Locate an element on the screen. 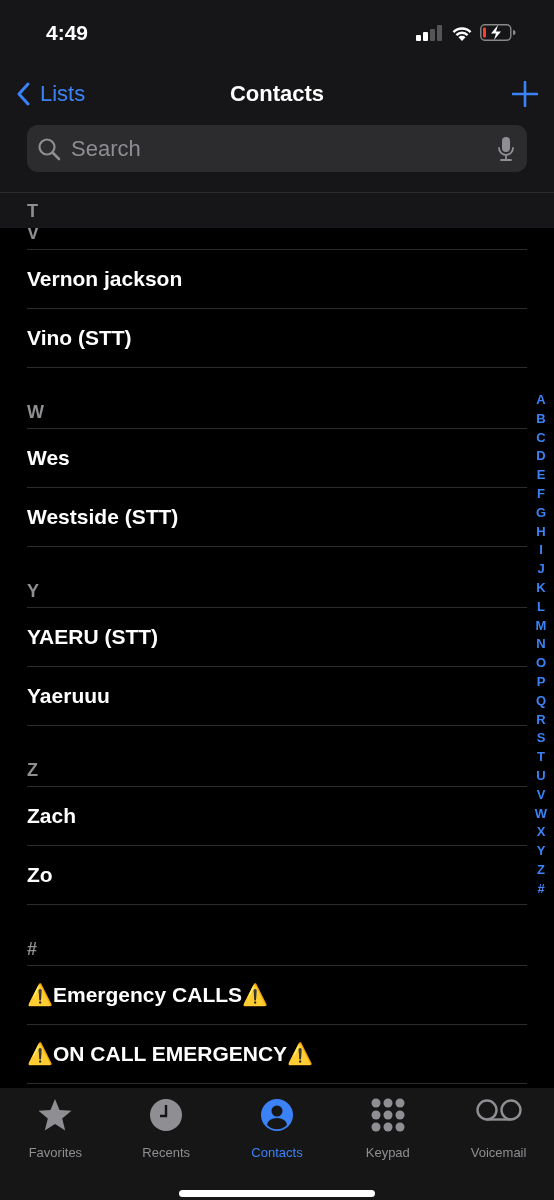  index-letter: R is located at coordinates (541, 720).